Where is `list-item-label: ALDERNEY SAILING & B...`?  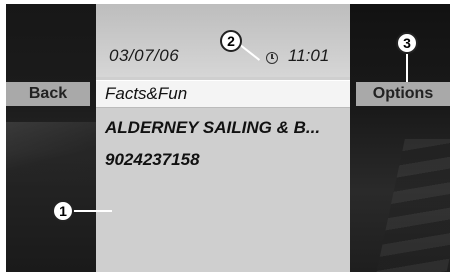 list-item-label: ALDERNEY SAILING & B... is located at coordinates (213, 127).